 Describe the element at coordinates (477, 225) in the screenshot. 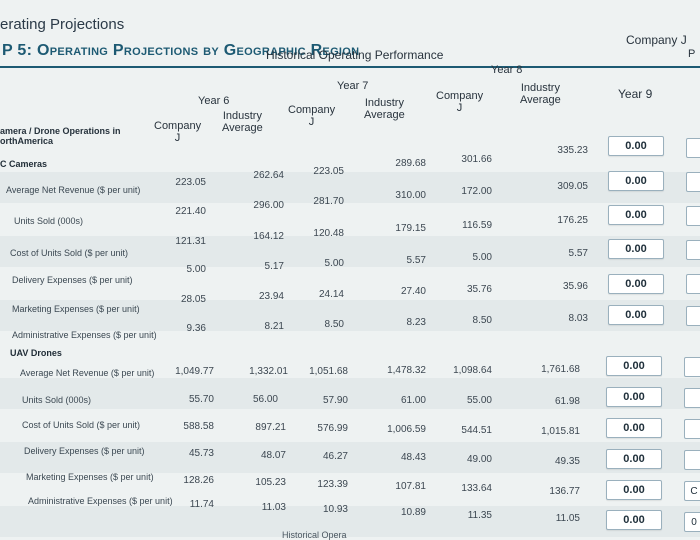

I see `cell-value: 116.59` at that location.